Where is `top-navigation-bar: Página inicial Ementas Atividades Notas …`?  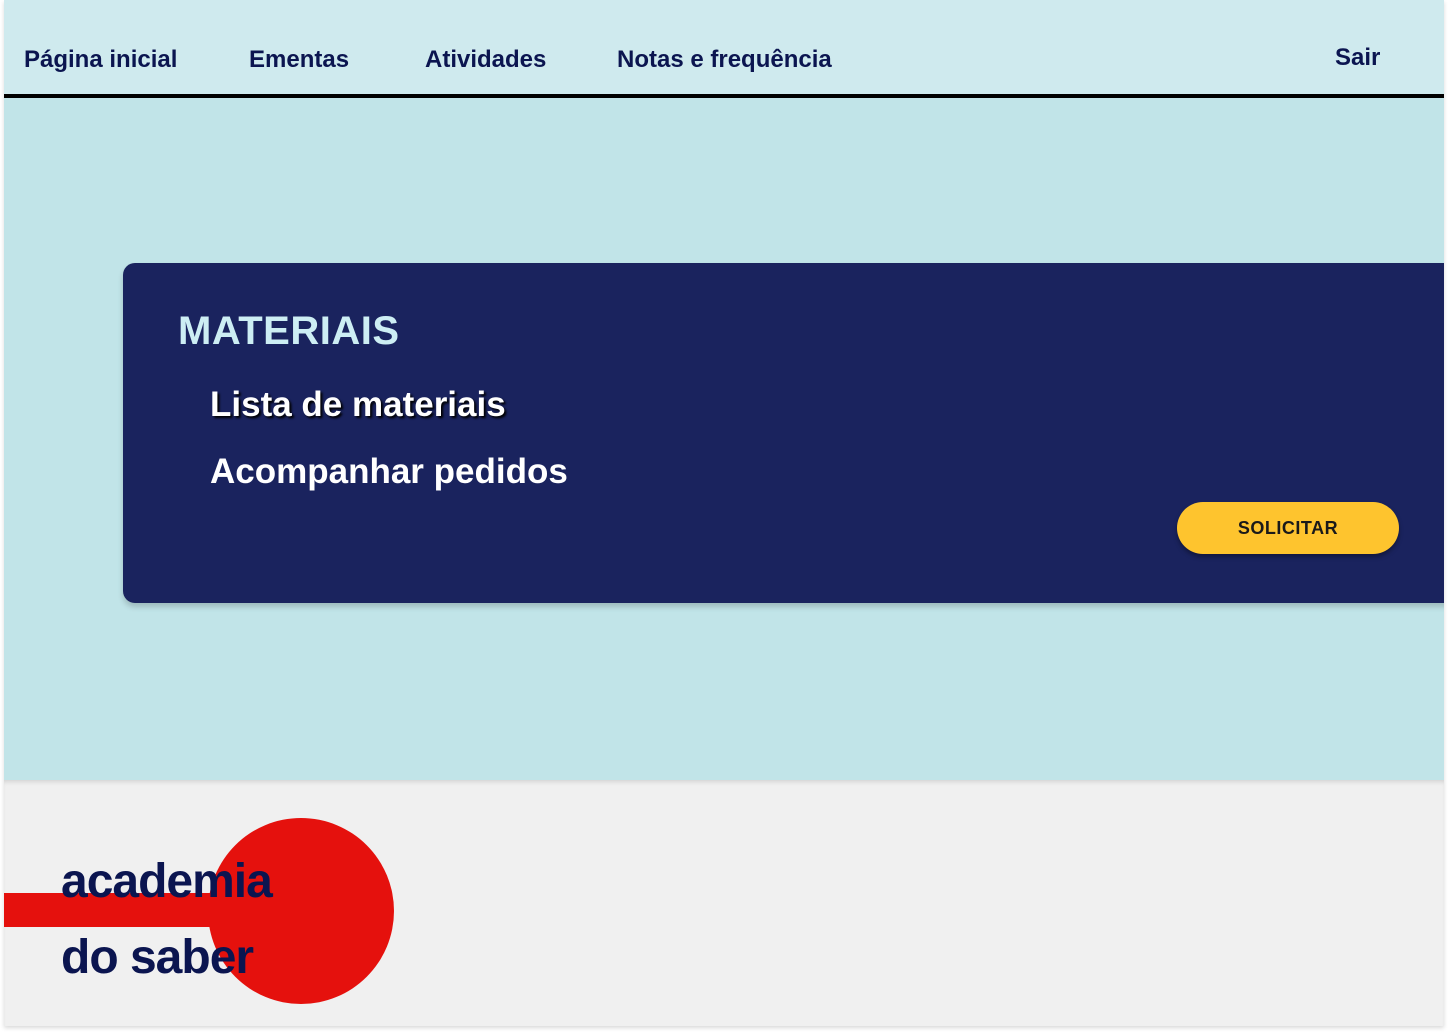
top-navigation-bar: Página inicial Ementas Atividades Notas … is located at coordinates (724, 49).